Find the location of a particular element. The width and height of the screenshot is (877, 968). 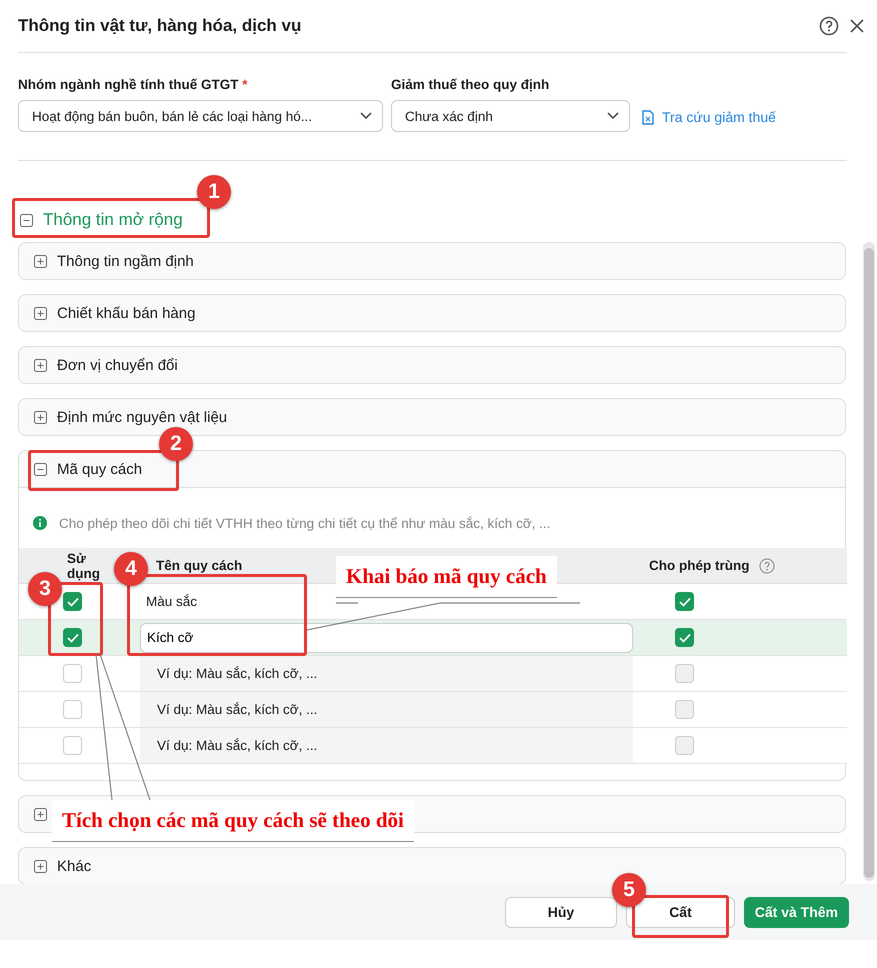

callout-text: Khai báo mã quy cách is located at coordinates (446, 577).